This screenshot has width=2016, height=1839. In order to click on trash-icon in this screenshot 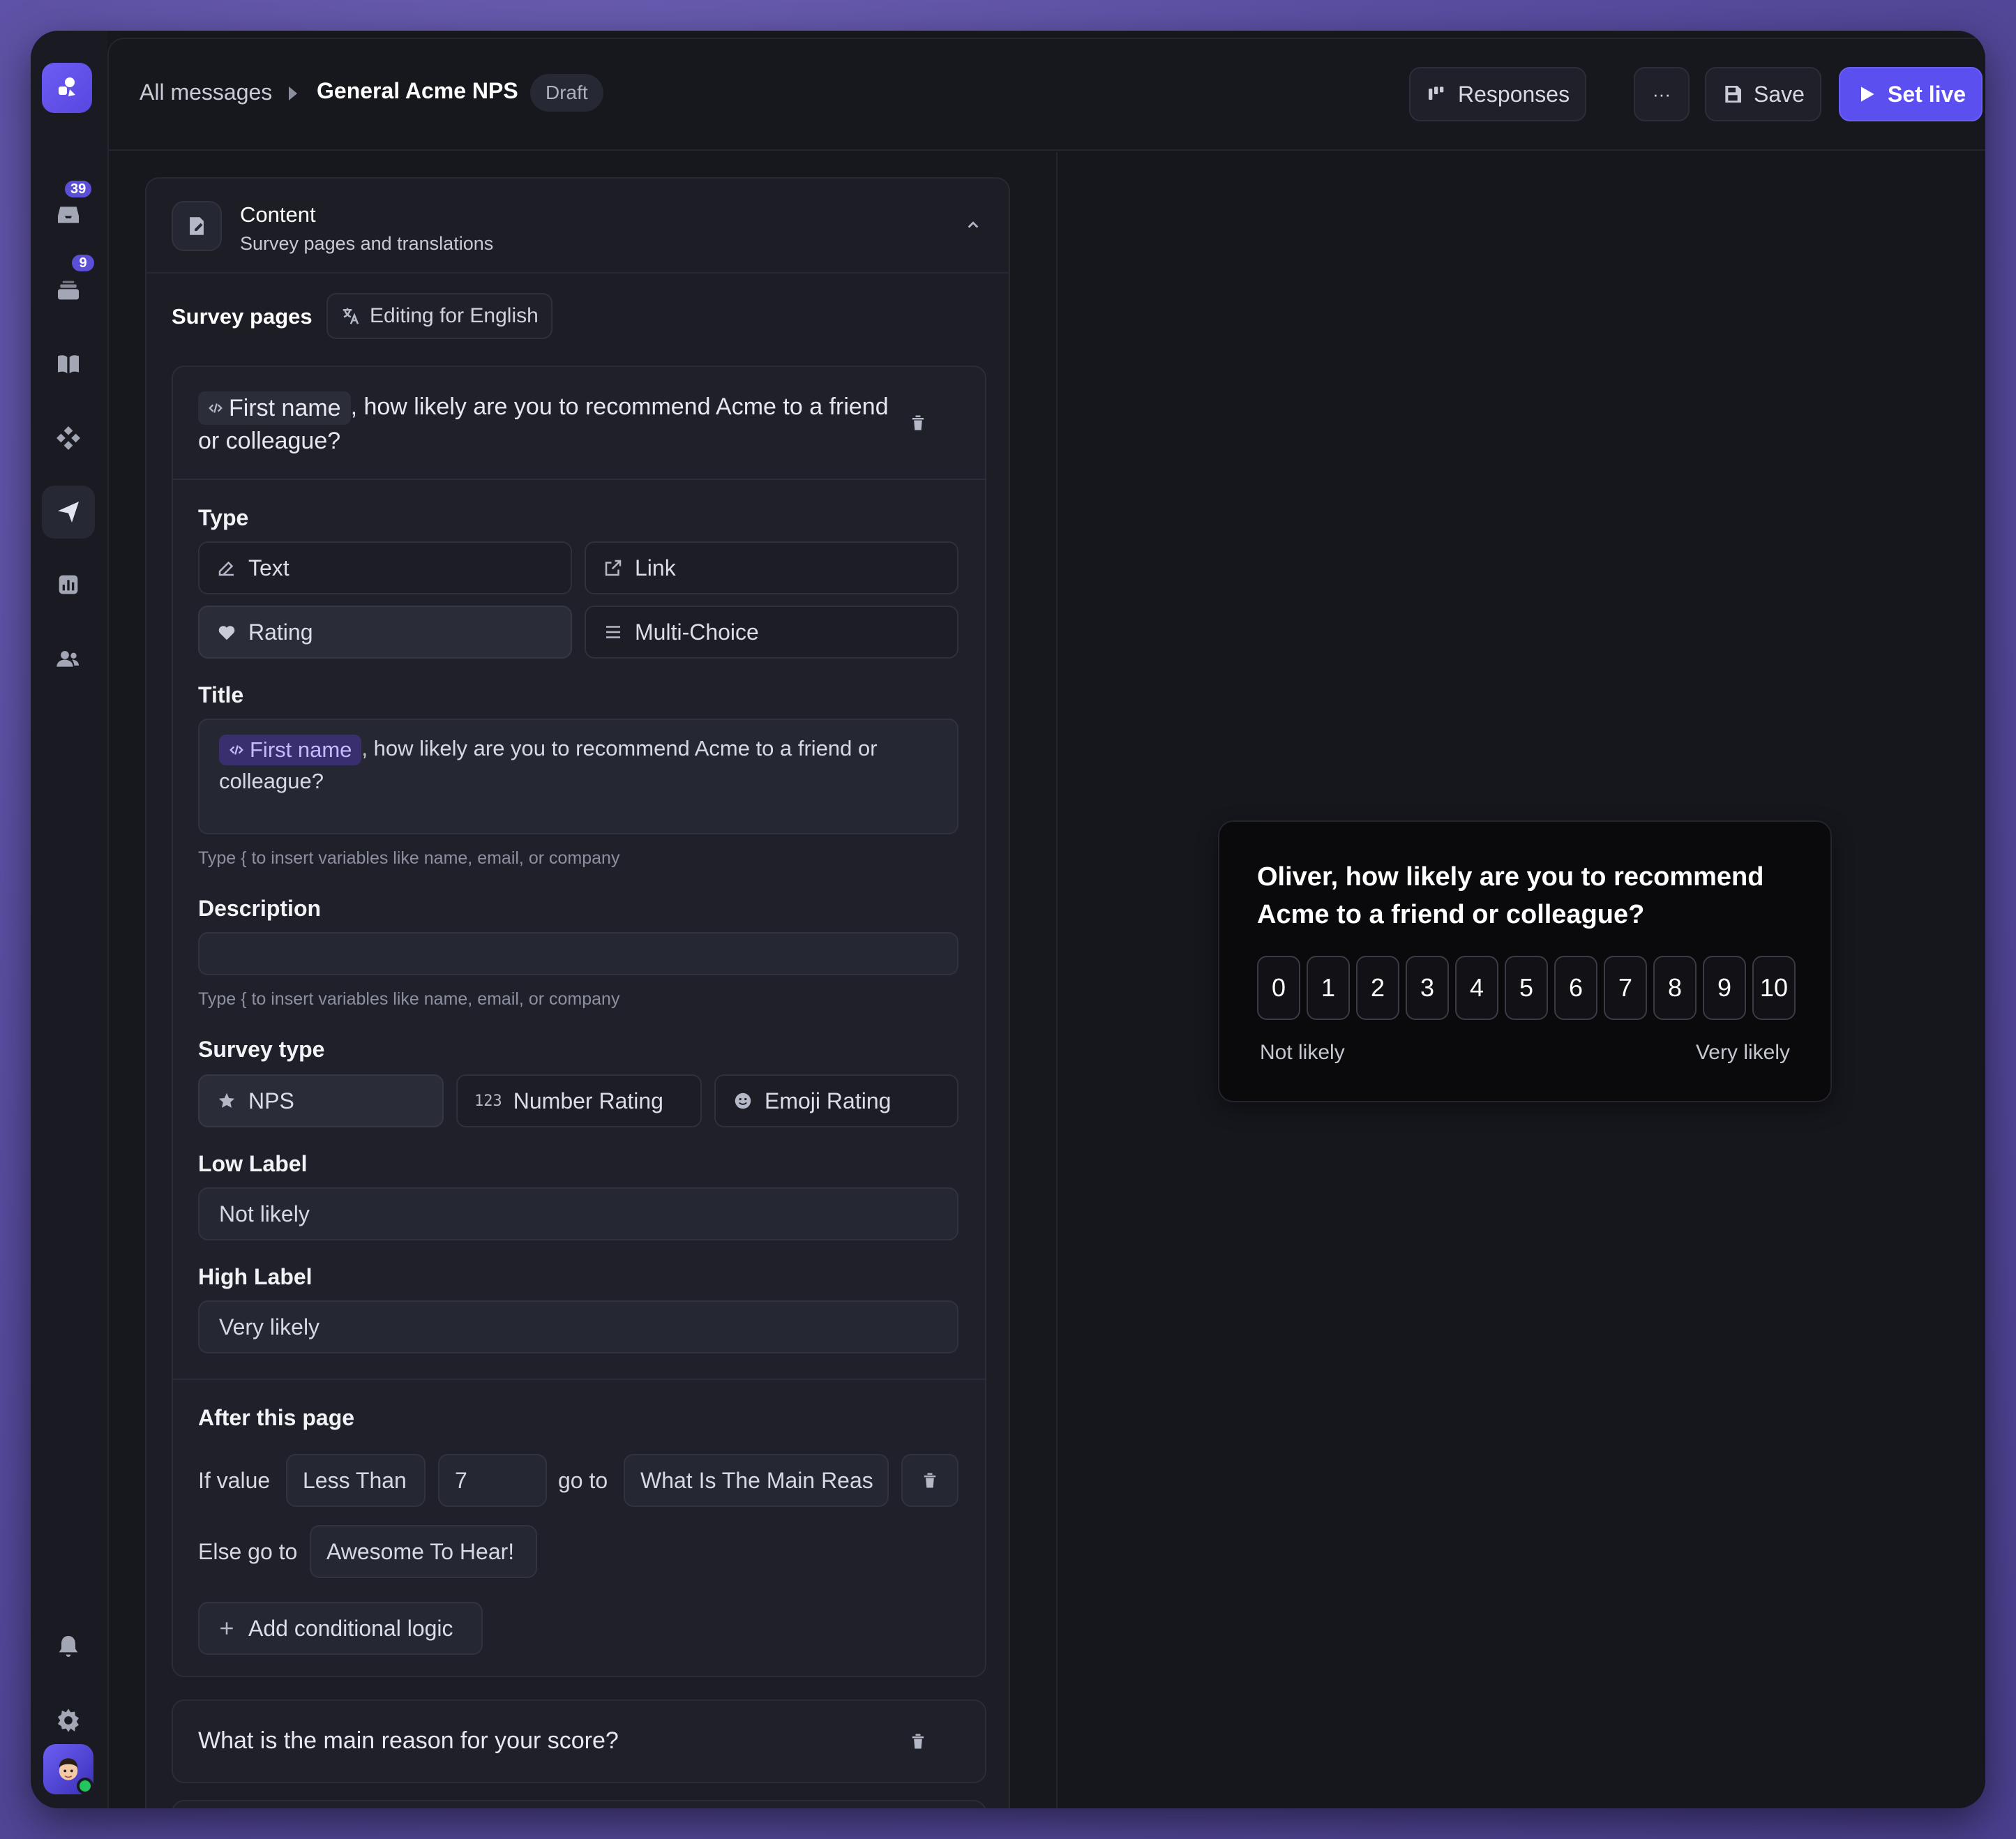, I will do `click(918, 422)`.